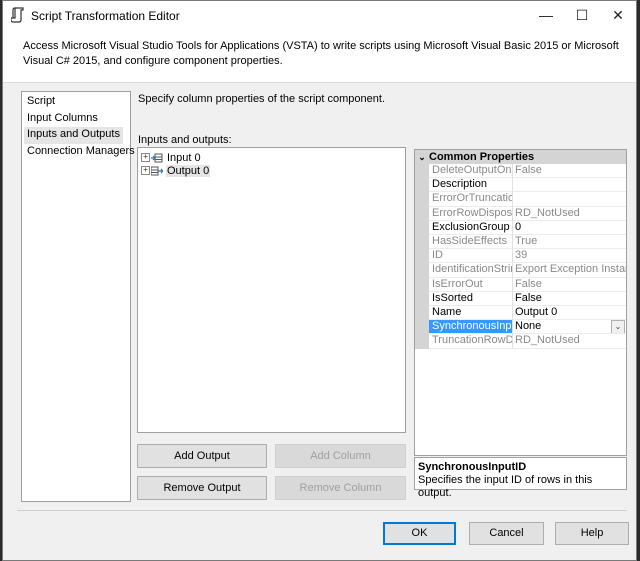 Image resolution: width=640 pixels, height=561 pixels. What do you see at coordinates (471, 313) in the screenshot?
I see `property-name: Name` at bounding box center [471, 313].